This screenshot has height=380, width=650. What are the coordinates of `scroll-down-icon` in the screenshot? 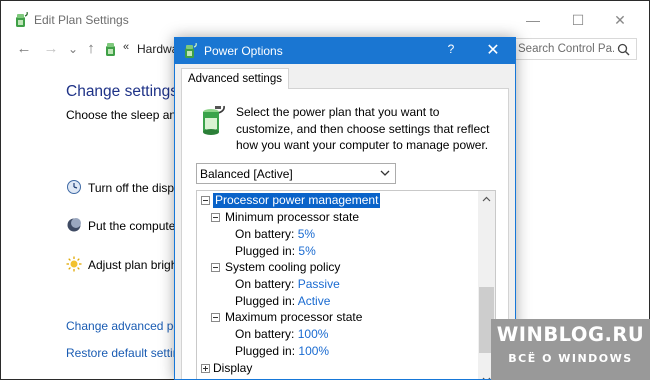 It's located at (486, 377).